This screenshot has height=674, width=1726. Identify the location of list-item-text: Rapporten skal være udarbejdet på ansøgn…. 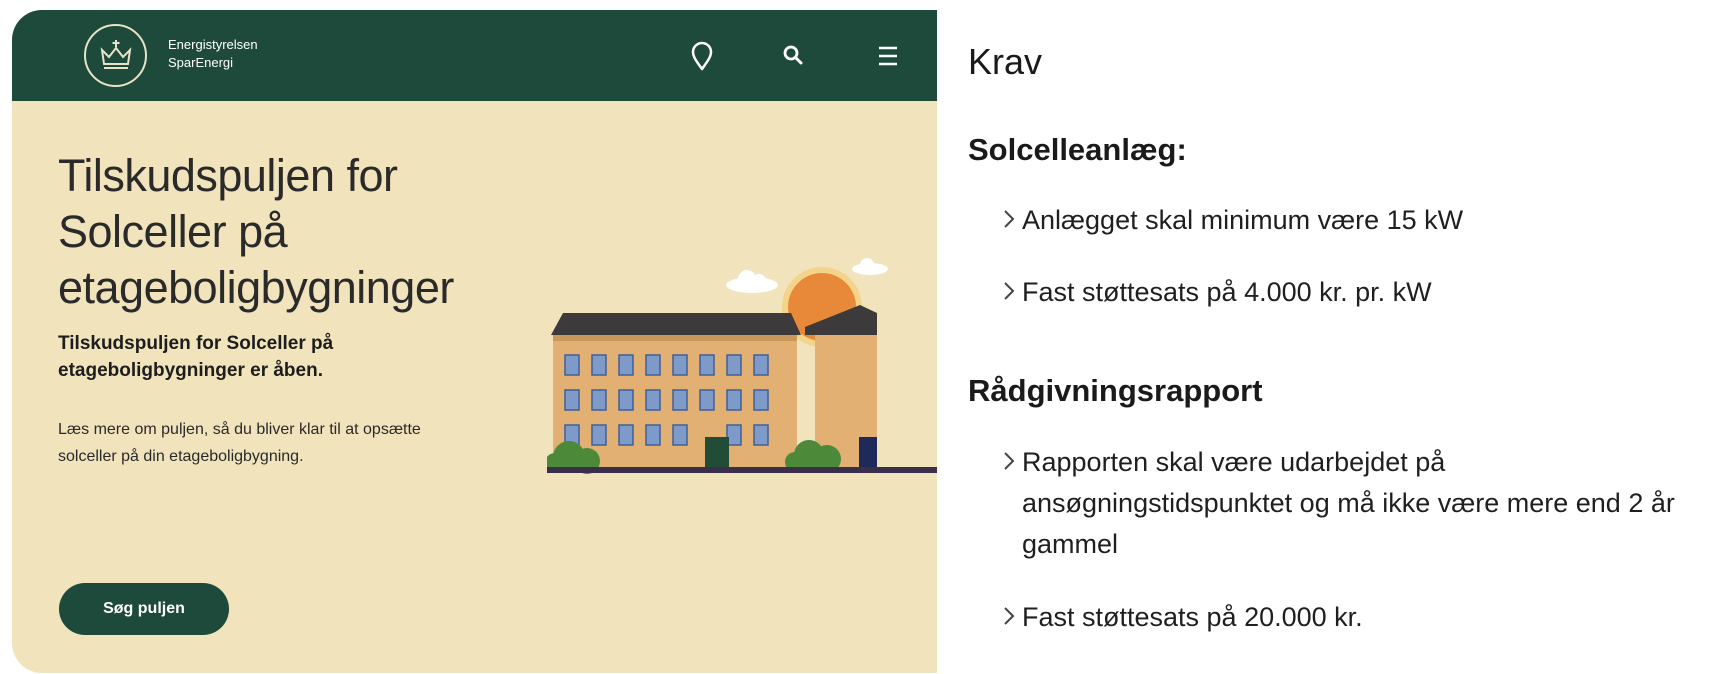
(1348, 503).